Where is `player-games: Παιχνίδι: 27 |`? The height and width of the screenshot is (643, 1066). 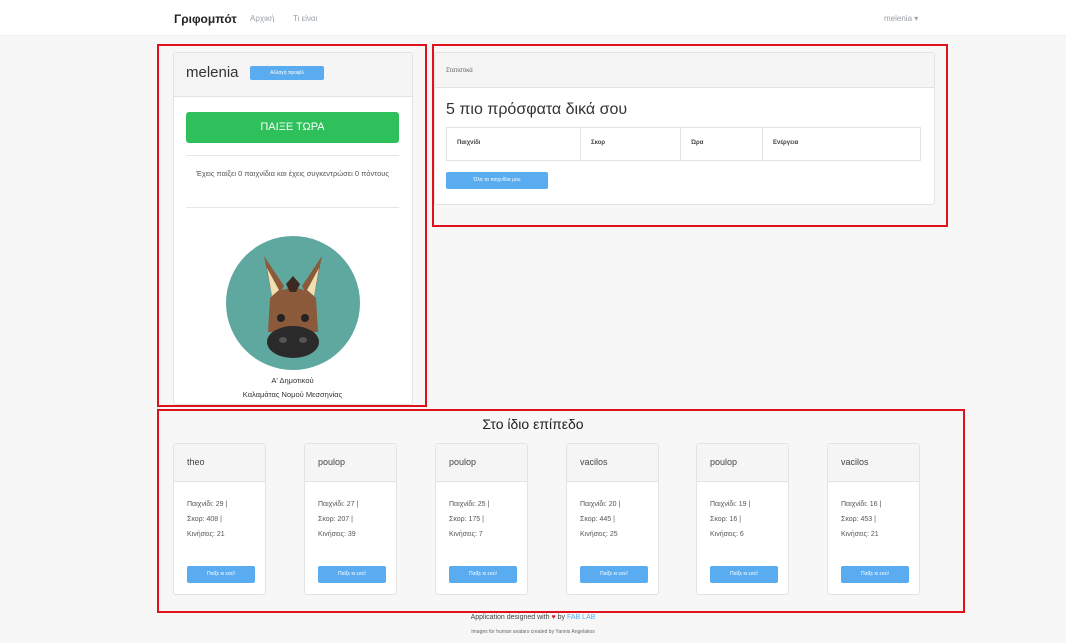 player-games: Παιχνίδι: 27 | is located at coordinates (338, 504).